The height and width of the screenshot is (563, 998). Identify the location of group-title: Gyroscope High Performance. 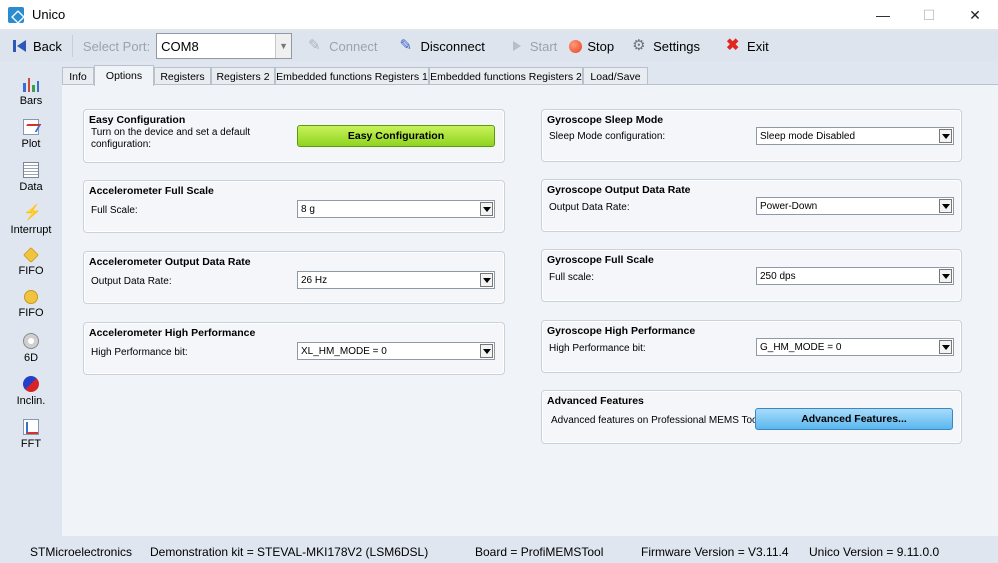
(621, 331).